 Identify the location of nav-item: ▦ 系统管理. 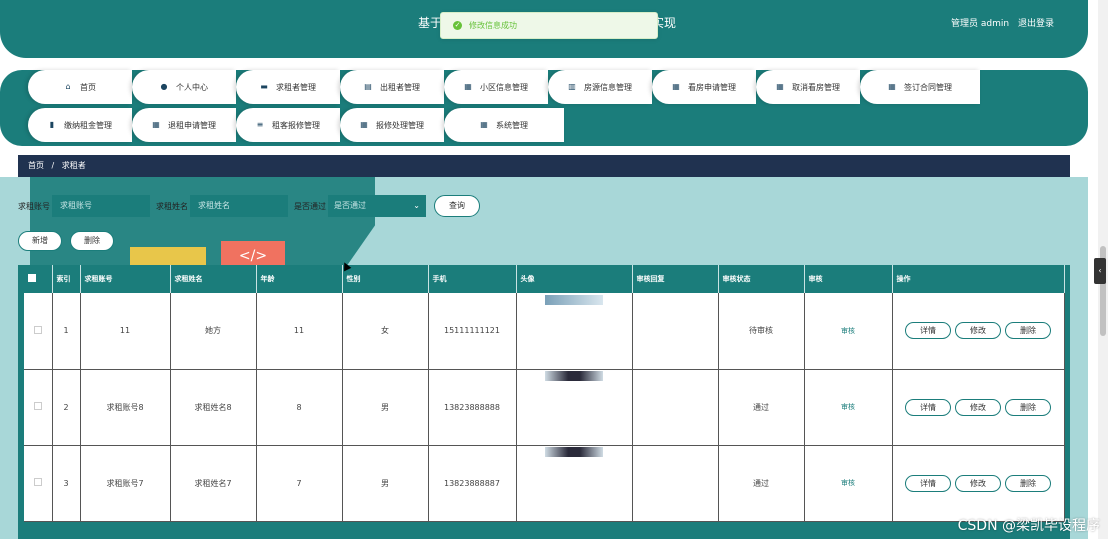
(504, 125).